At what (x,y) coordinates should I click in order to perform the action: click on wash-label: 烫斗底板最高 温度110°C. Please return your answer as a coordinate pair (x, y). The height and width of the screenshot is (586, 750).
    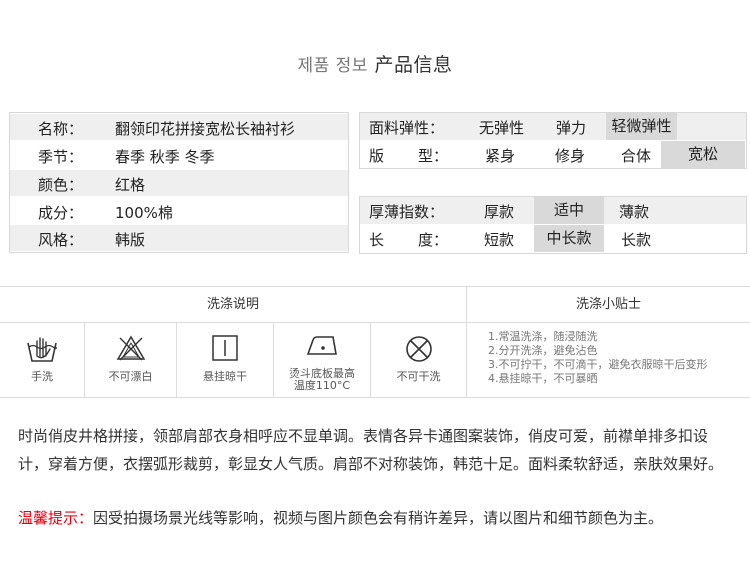
    Looking at the image, I should click on (322, 380).